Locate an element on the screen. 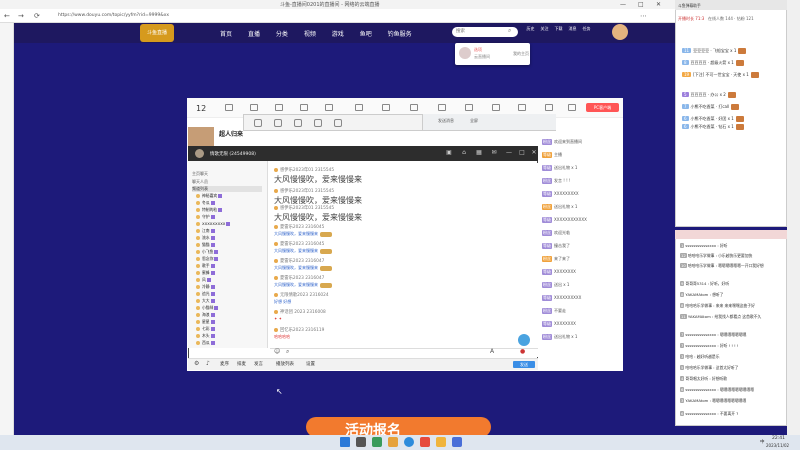 Image resolution: width=800 pixels, height=450 pixels. popup-link: 我的主页 is located at coordinates (521, 54).